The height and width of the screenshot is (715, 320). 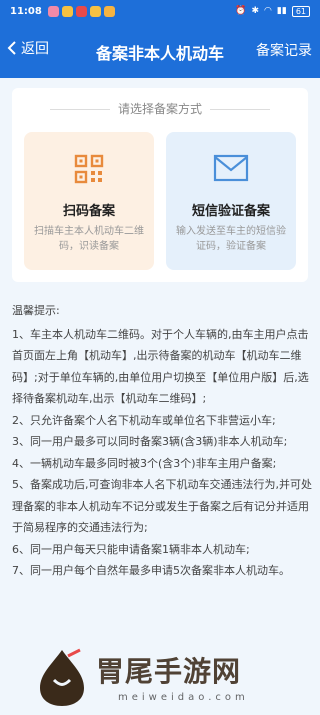 What do you see at coordinates (89, 169) in the screenshot?
I see `qr-code-icon` at bounding box center [89, 169].